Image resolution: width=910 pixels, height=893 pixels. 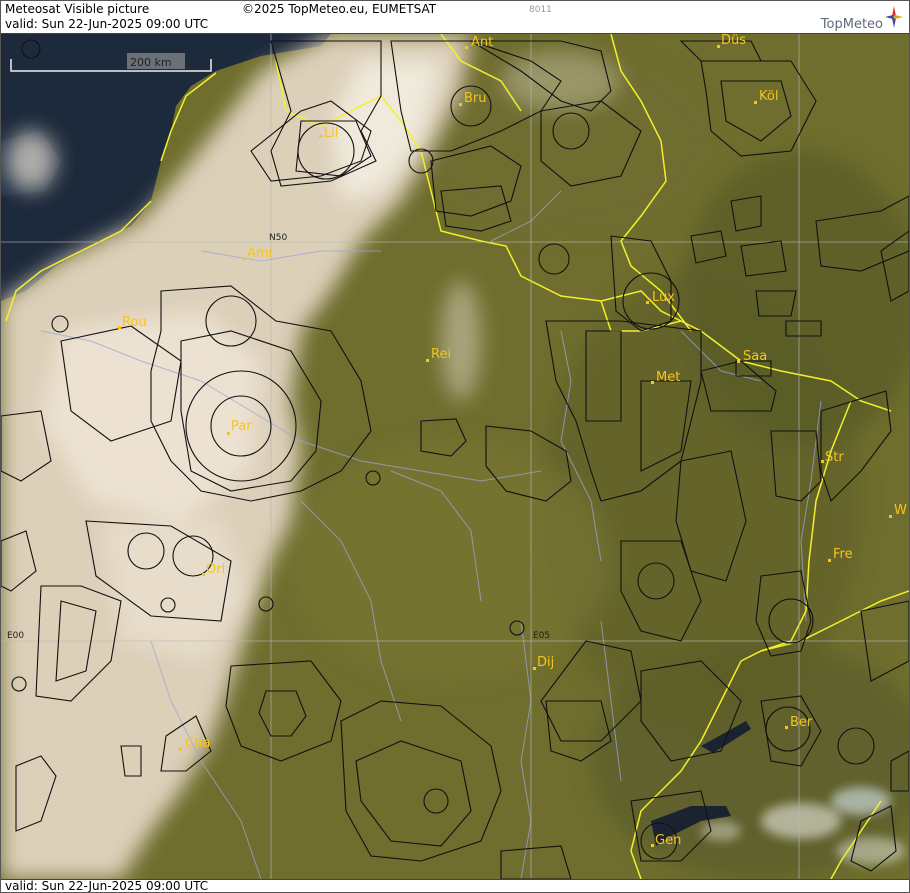 What do you see at coordinates (755, 356) in the screenshot?
I see `city-label-saa: Saa` at bounding box center [755, 356].